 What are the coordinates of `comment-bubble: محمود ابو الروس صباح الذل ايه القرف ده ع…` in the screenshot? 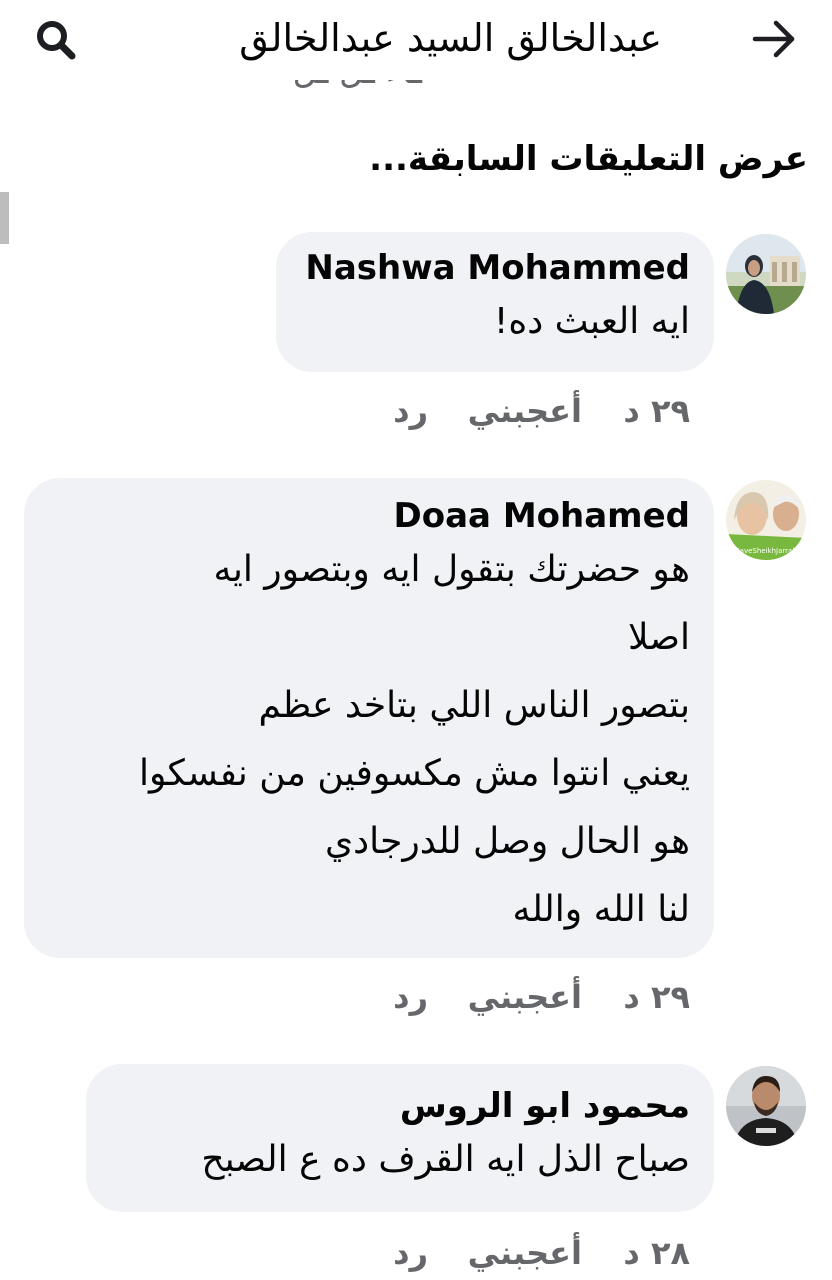 It's located at (400, 1138).